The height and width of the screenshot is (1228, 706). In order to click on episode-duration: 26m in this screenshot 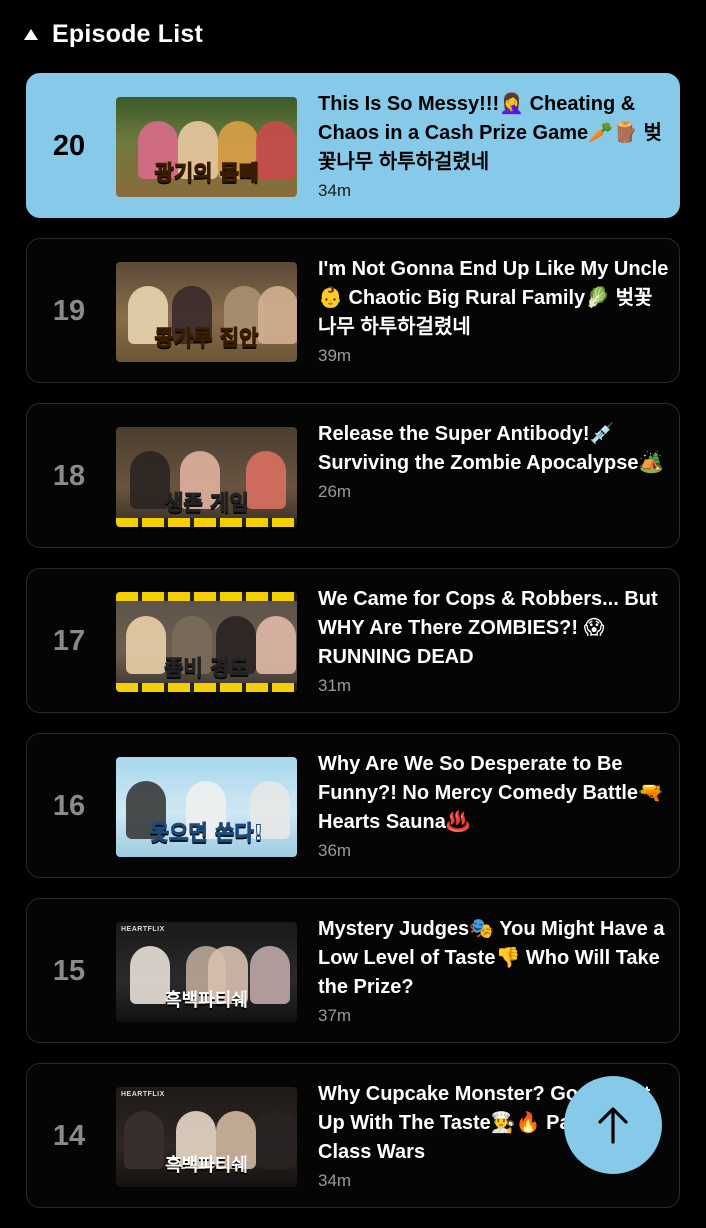, I will do `click(335, 491)`.